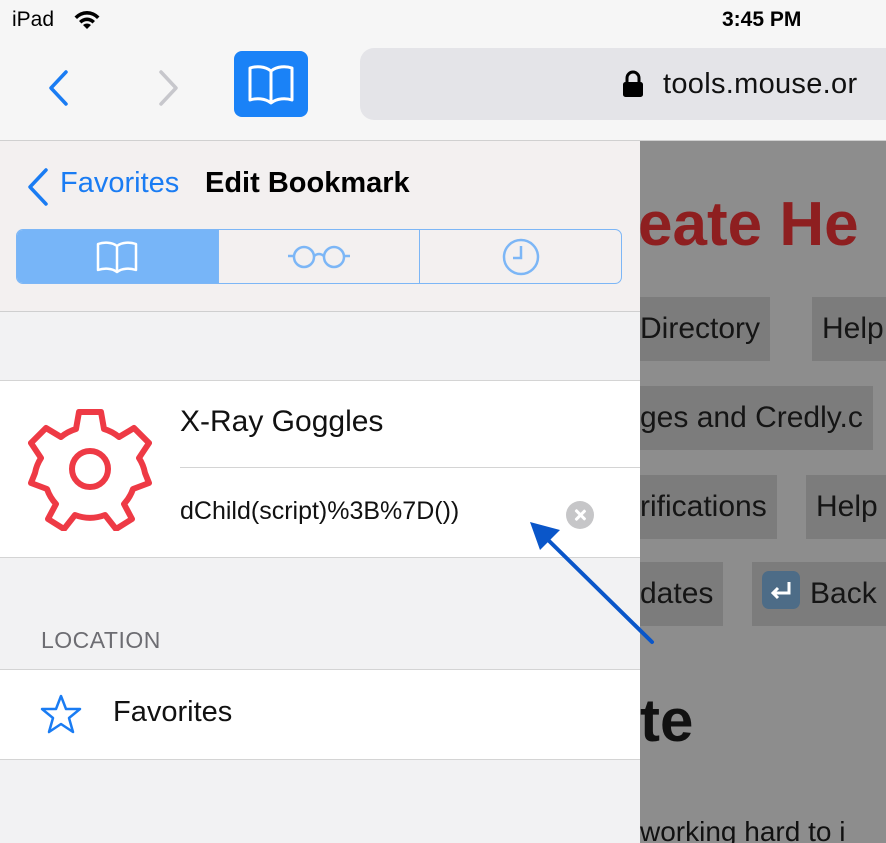 This screenshot has height=843, width=886. I want to click on bookmark-url-field: dChild(script)%3B%7D()), so click(319, 511).